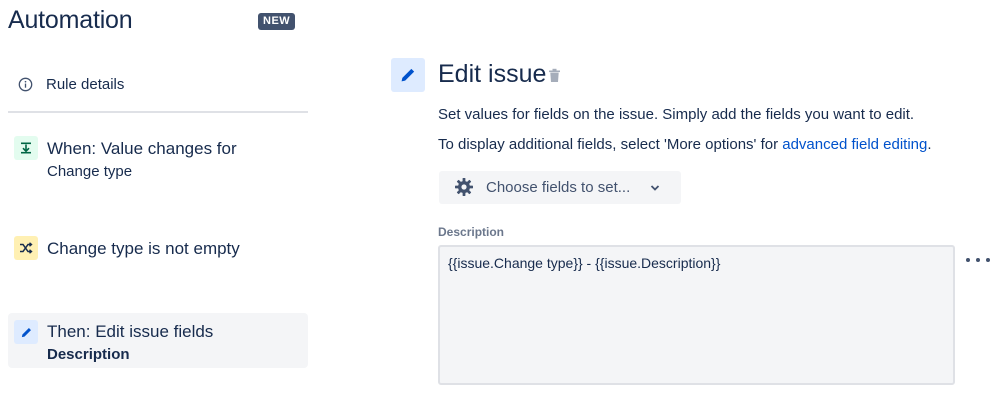  What do you see at coordinates (143, 248) in the screenshot?
I see `condition-title: Change type is not empty` at bounding box center [143, 248].